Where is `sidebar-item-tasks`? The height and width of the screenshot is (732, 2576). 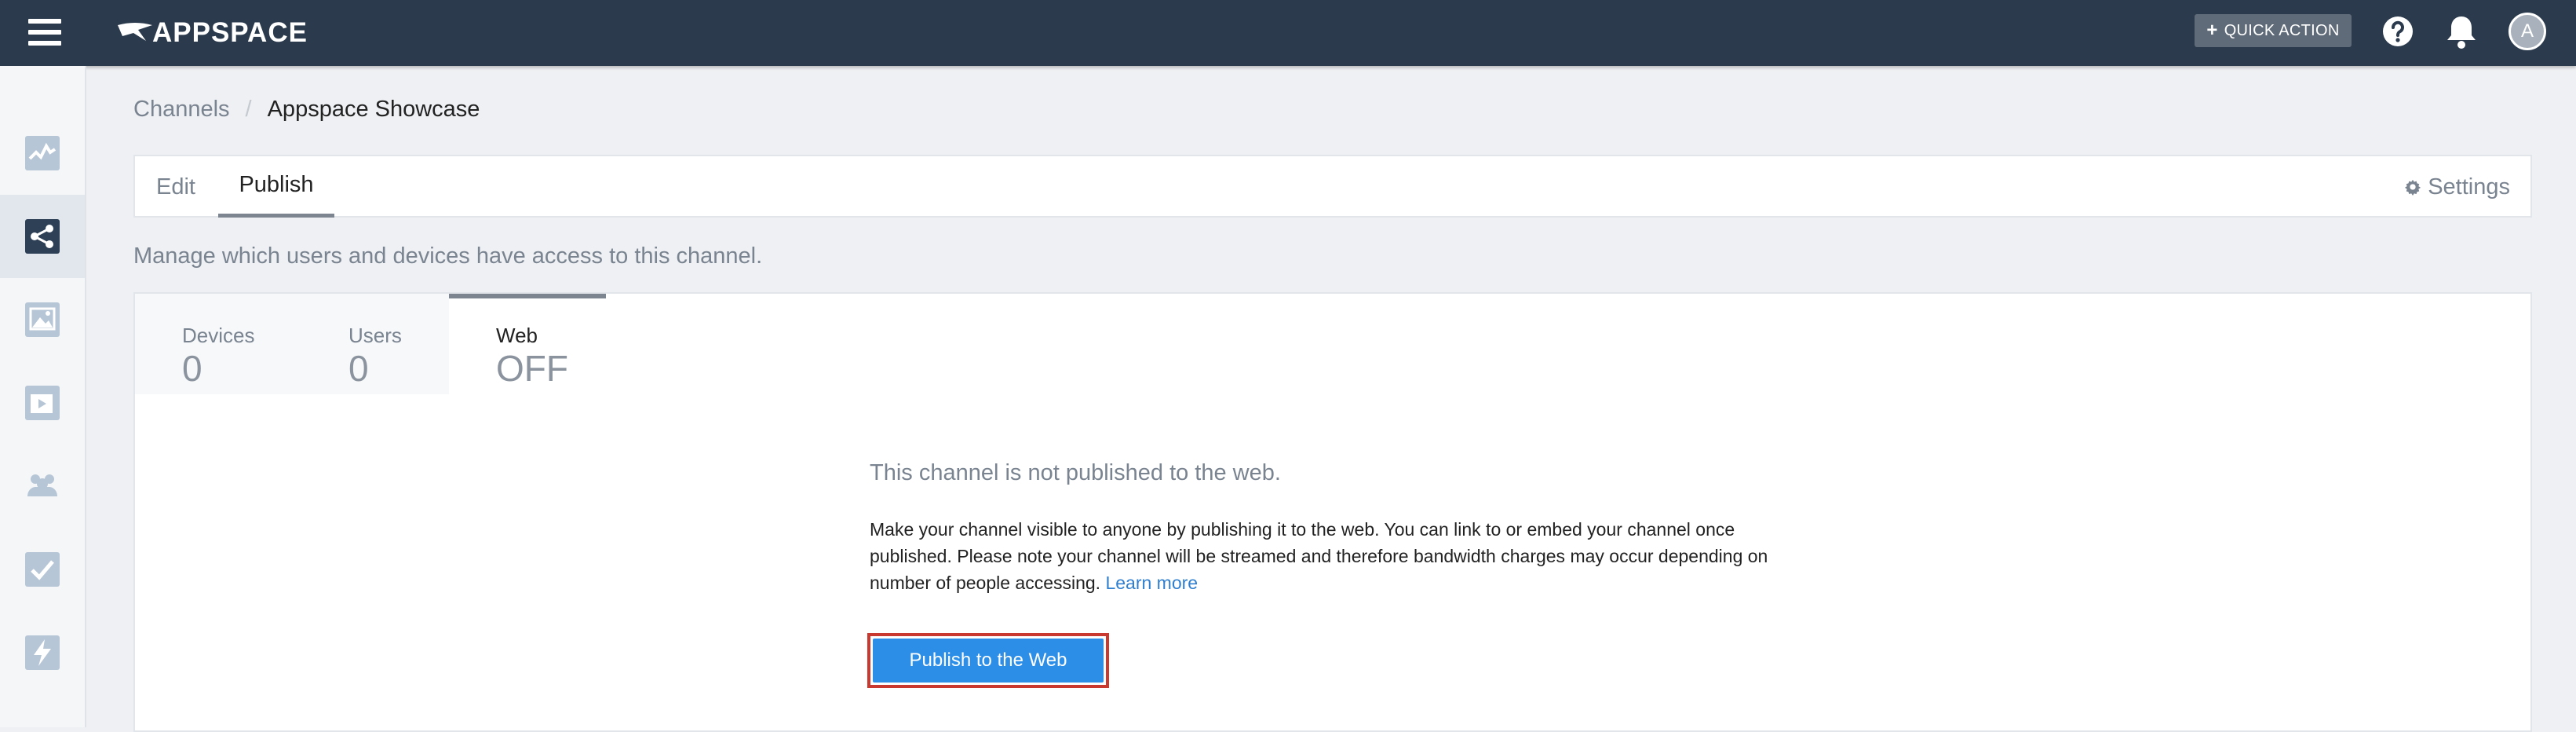 sidebar-item-tasks is located at coordinates (42, 569).